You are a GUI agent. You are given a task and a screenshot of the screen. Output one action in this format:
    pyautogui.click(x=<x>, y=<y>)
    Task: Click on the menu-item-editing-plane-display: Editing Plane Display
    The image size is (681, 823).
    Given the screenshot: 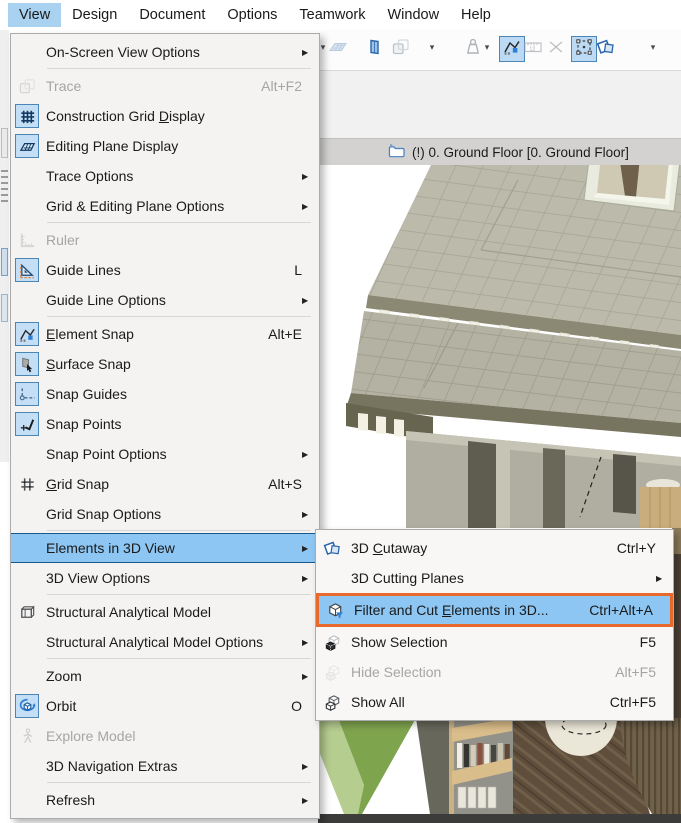 What is the action you would take?
    pyautogui.click(x=165, y=146)
    